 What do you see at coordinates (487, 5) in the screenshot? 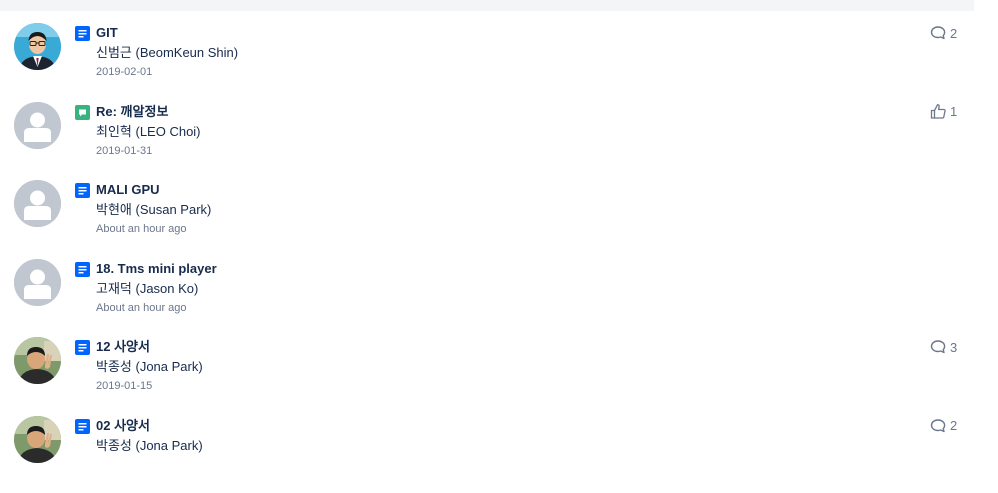
I see `top-divider-strip` at bounding box center [487, 5].